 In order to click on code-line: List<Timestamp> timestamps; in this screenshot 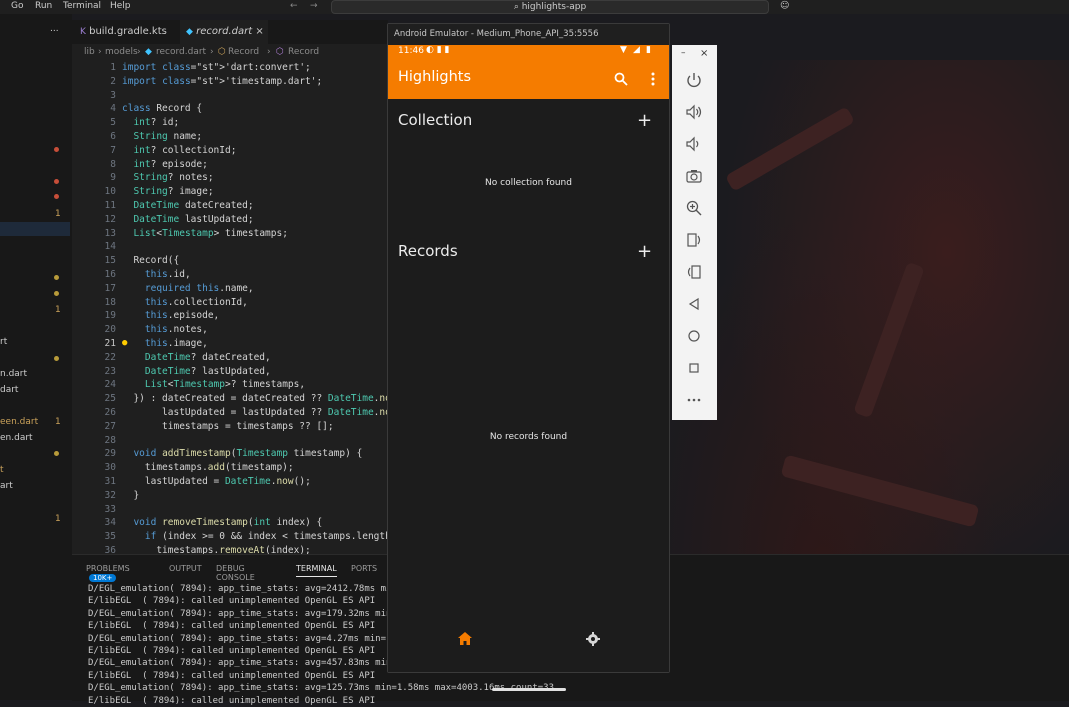, I will do `click(210, 233)`.